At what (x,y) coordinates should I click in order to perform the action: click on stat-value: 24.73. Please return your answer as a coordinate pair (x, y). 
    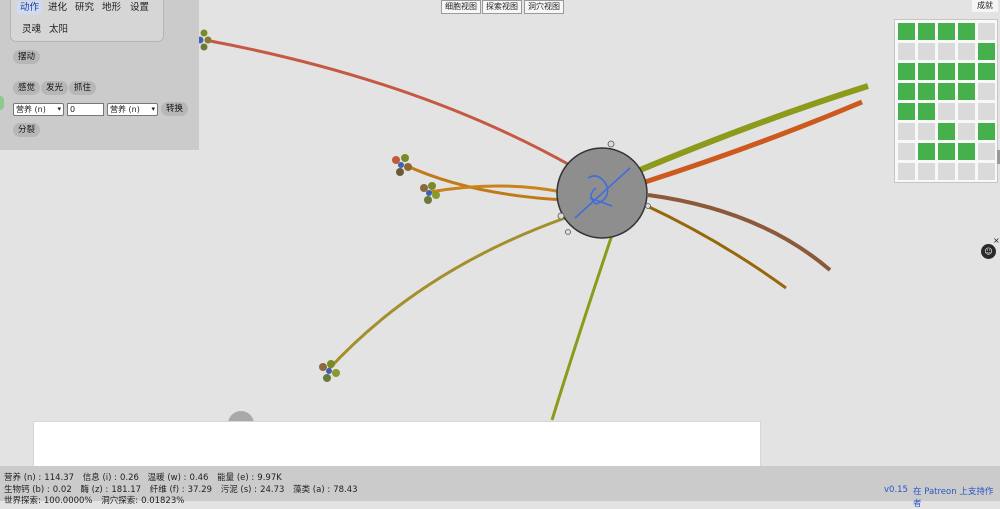
    Looking at the image, I should click on (272, 490).